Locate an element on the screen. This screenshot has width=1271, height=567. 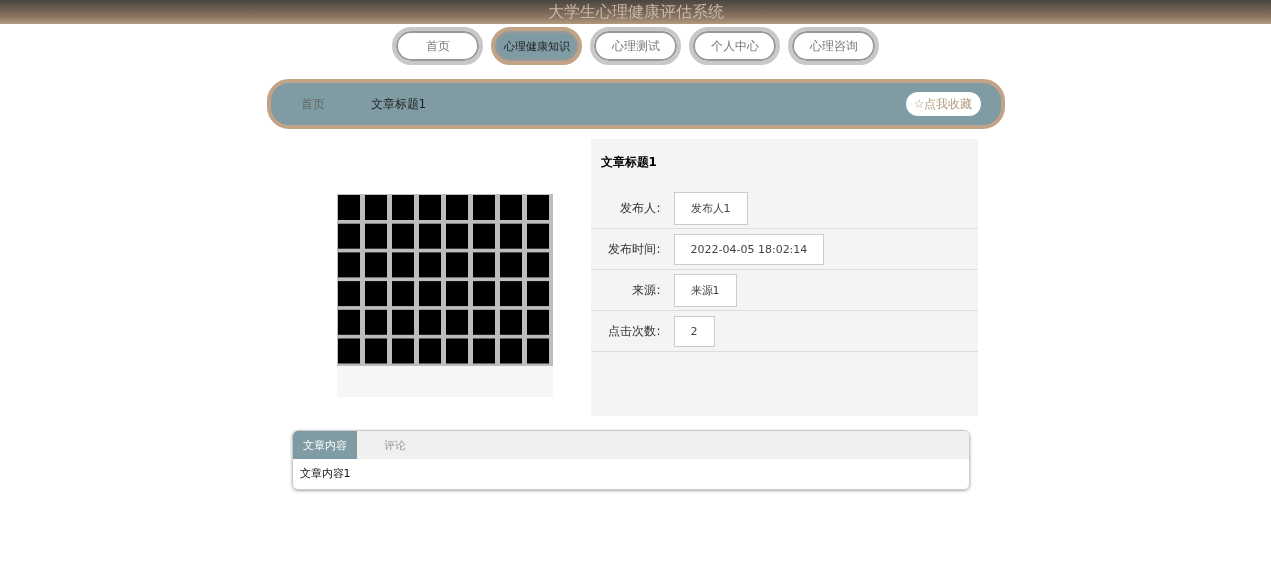
field-value: 发布人1 is located at coordinates (710, 208).